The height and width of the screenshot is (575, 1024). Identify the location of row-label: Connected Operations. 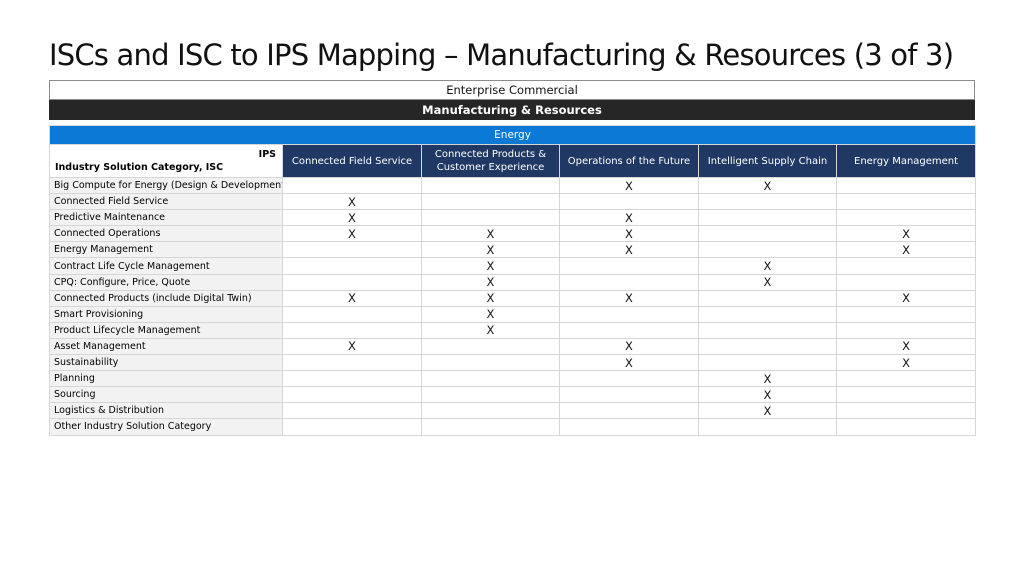
(166, 234).